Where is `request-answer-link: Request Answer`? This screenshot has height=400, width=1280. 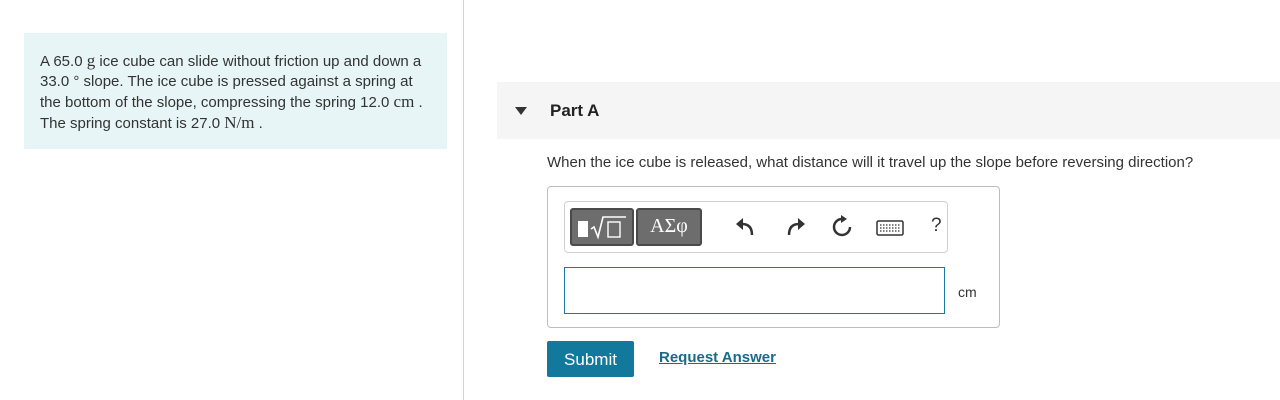
request-answer-link: Request Answer is located at coordinates (717, 357).